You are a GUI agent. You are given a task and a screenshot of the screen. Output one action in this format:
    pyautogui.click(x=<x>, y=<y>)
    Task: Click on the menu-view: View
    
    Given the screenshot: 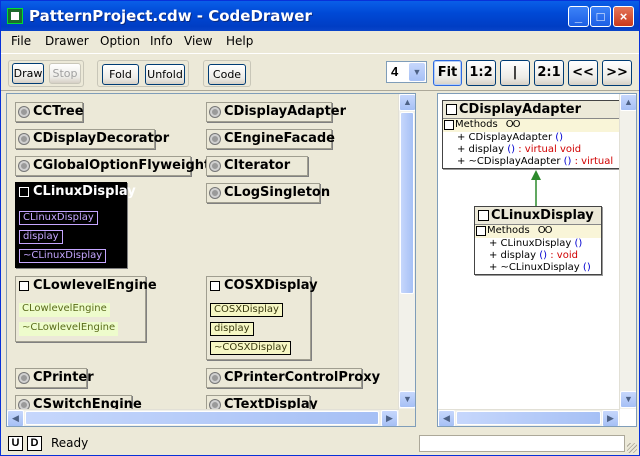 What is the action you would take?
    pyautogui.click(x=198, y=41)
    